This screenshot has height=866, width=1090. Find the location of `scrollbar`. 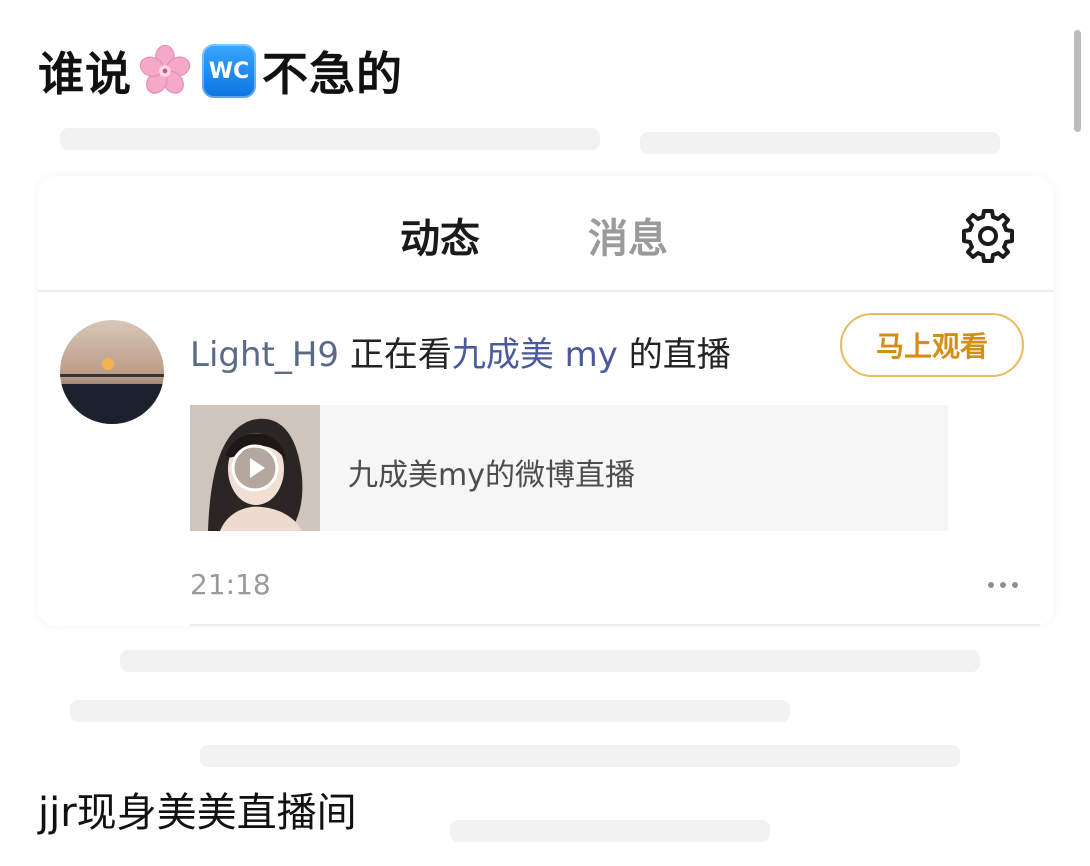

scrollbar is located at coordinates (1077, 81).